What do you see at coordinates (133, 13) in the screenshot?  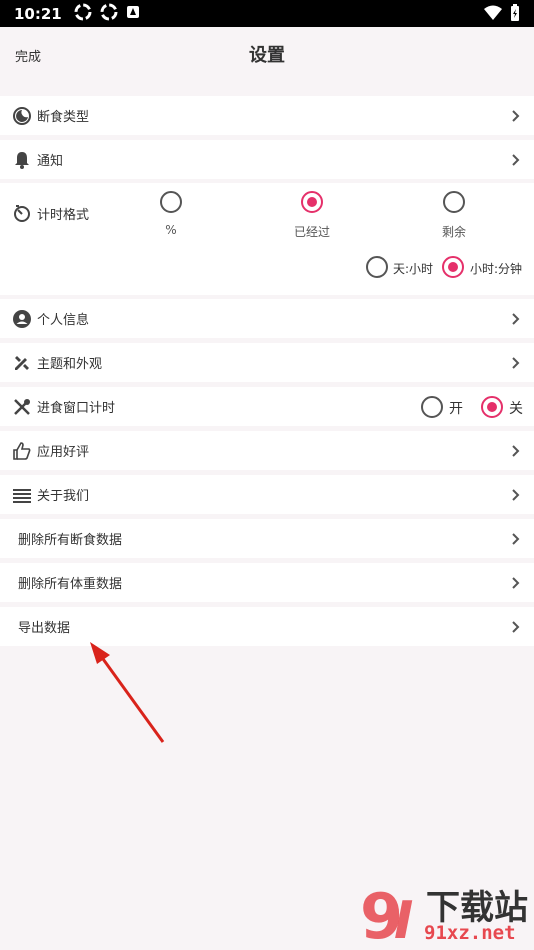 I see `notification-app-icon` at bounding box center [133, 13].